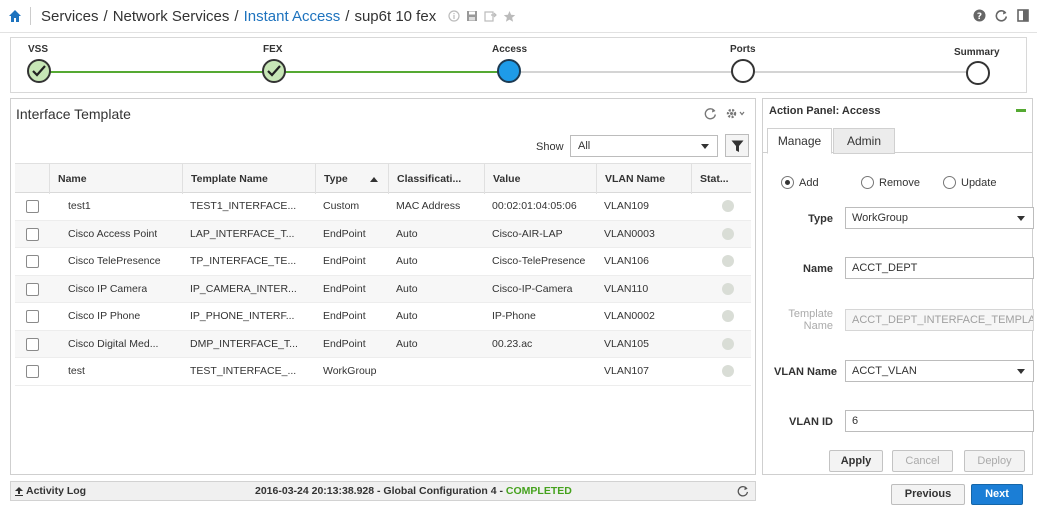 This screenshot has height=505, width=1037. I want to click on cancel-button: Cancel, so click(922, 461).